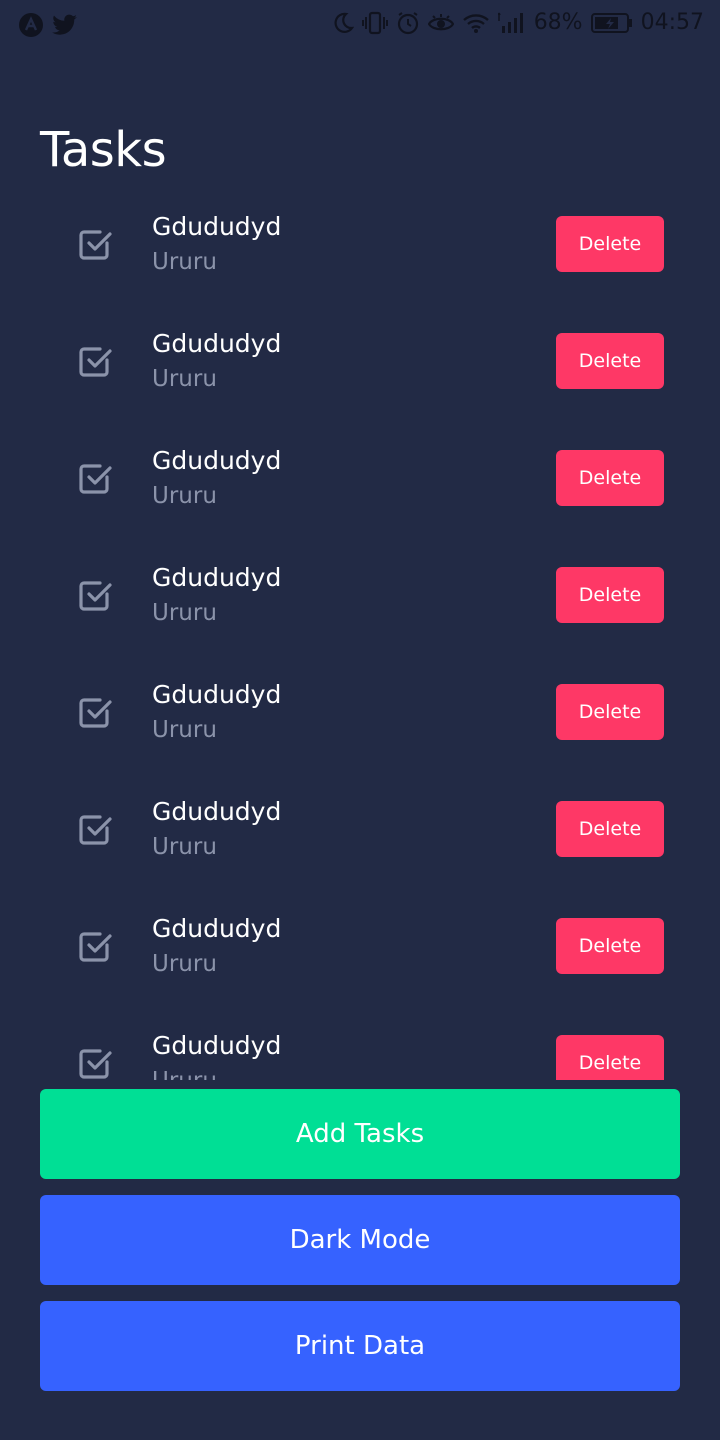 This screenshot has height=1440, width=720. Describe the element at coordinates (360, 1240) in the screenshot. I see `dark-mode-button: Dark Mode` at that location.